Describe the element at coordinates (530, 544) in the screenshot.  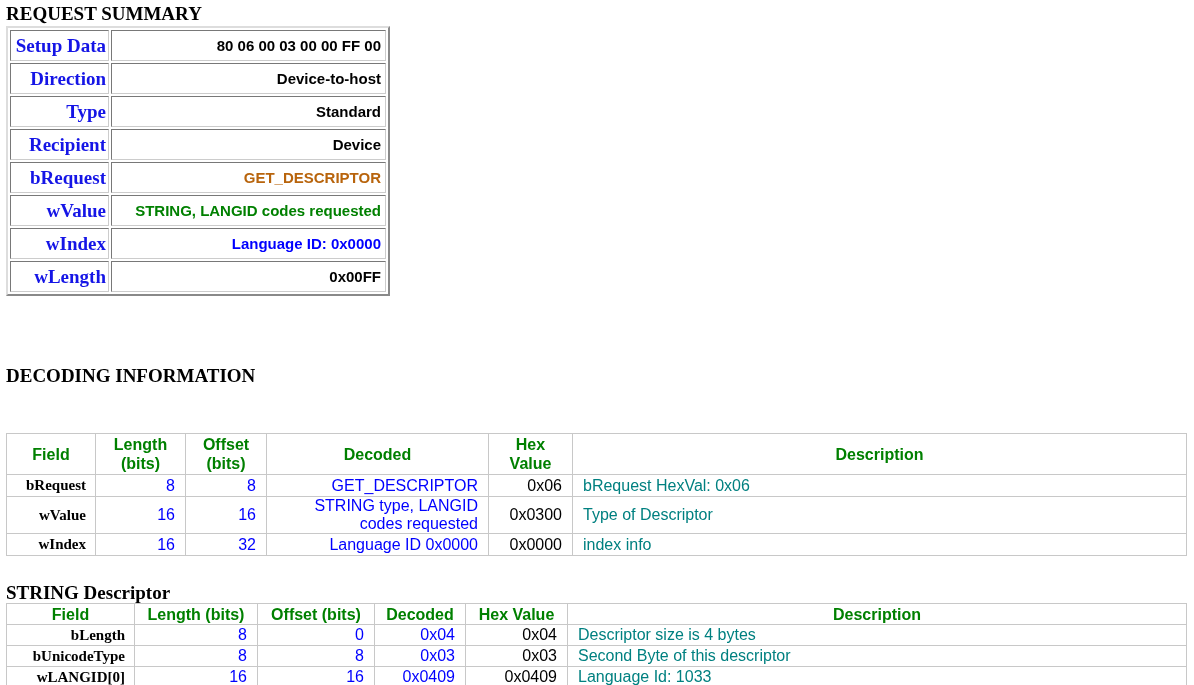
I see `table-cell: 0x0000` at that location.